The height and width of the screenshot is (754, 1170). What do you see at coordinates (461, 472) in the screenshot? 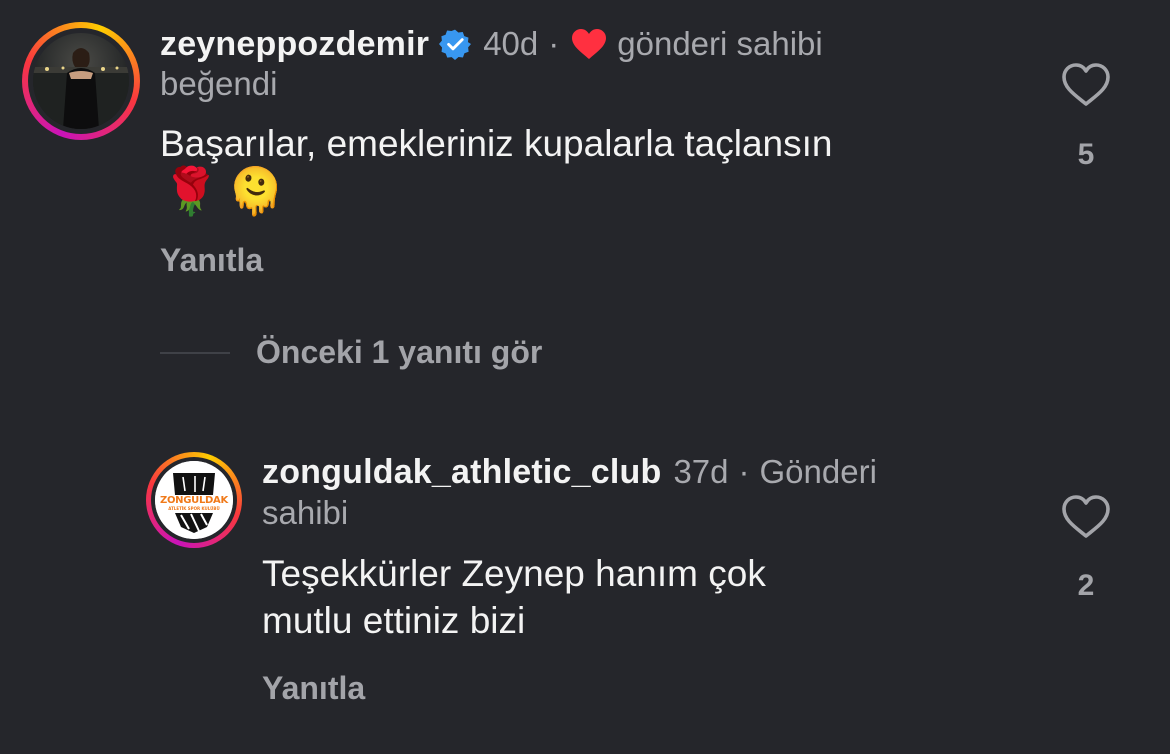
I see `username: zonguldak_athletic_club` at bounding box center [461, 472].